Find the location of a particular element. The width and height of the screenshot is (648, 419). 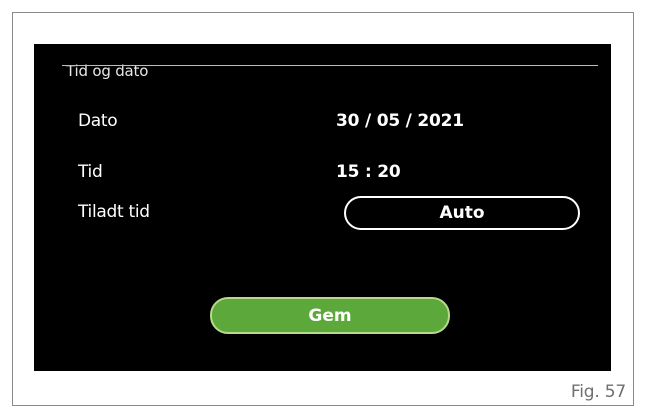

date-label: Dato is located at coordinates (98, 121).